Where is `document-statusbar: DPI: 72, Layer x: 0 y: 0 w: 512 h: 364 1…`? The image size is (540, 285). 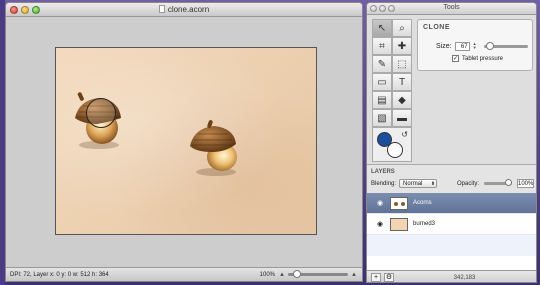
document-statusbar: DPI: 72, Layer x: 0 y: 0 w: 512 h: 364 1… is located at coordinates (184, 274).